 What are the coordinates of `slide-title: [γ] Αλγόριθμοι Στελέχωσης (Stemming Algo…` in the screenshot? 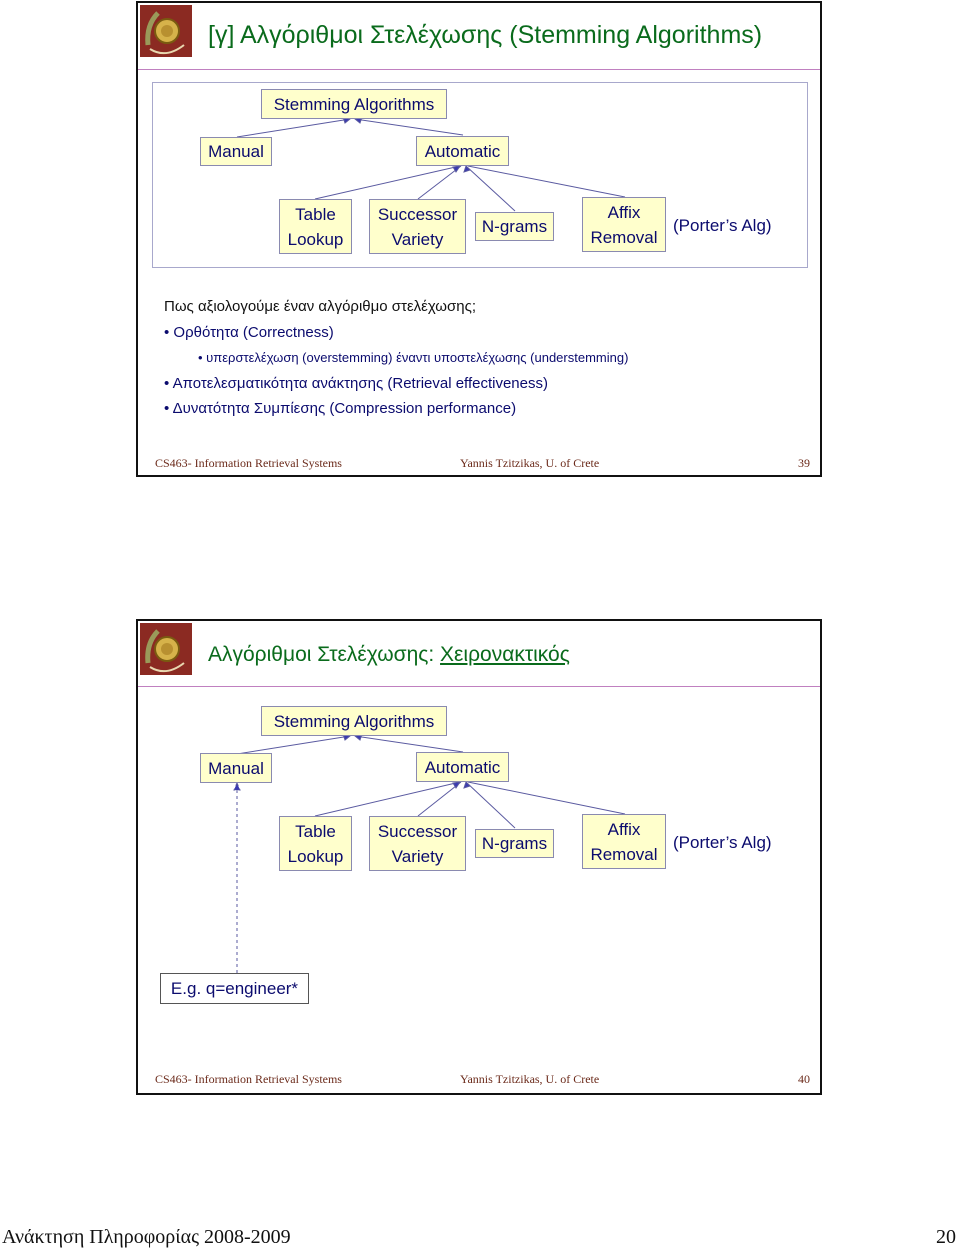 It's located at (485, 35).